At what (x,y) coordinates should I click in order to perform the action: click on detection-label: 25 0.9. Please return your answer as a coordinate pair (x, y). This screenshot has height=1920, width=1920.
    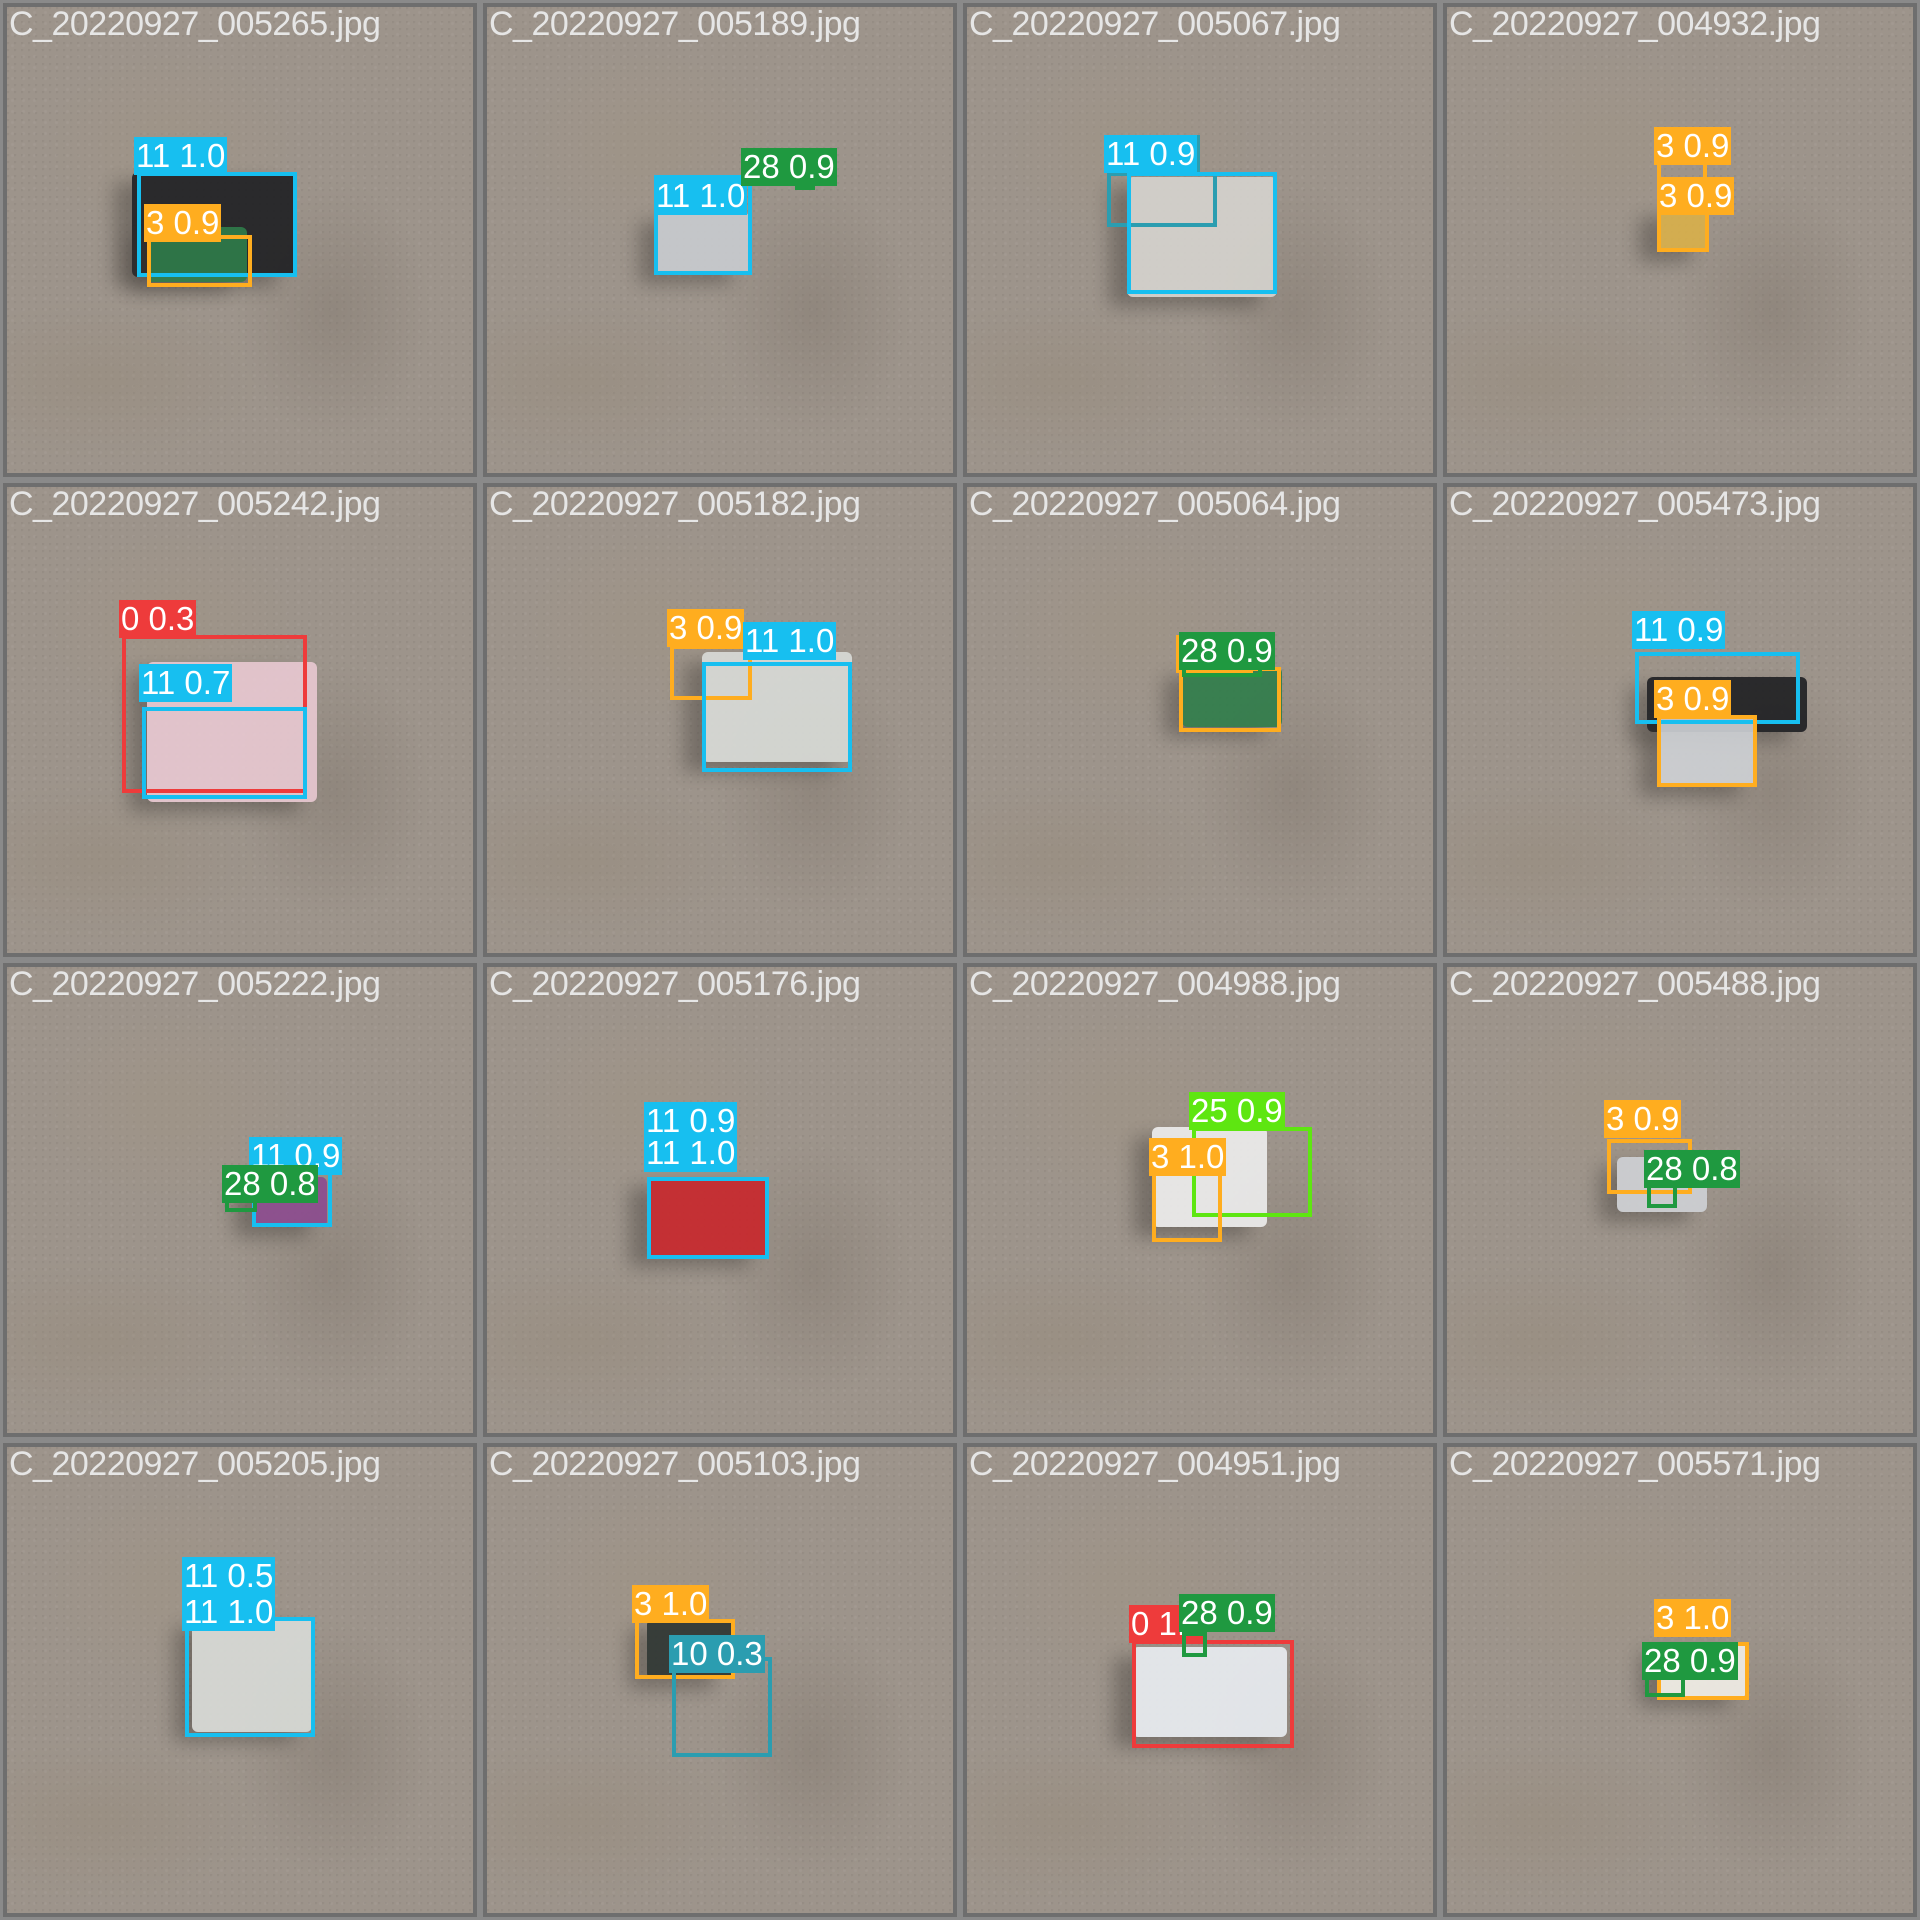
    Looking at the image, I should click on (1237, 1111).